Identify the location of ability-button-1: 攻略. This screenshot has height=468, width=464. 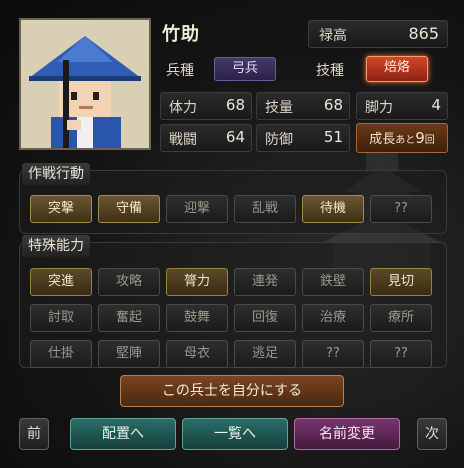
(129, 282).